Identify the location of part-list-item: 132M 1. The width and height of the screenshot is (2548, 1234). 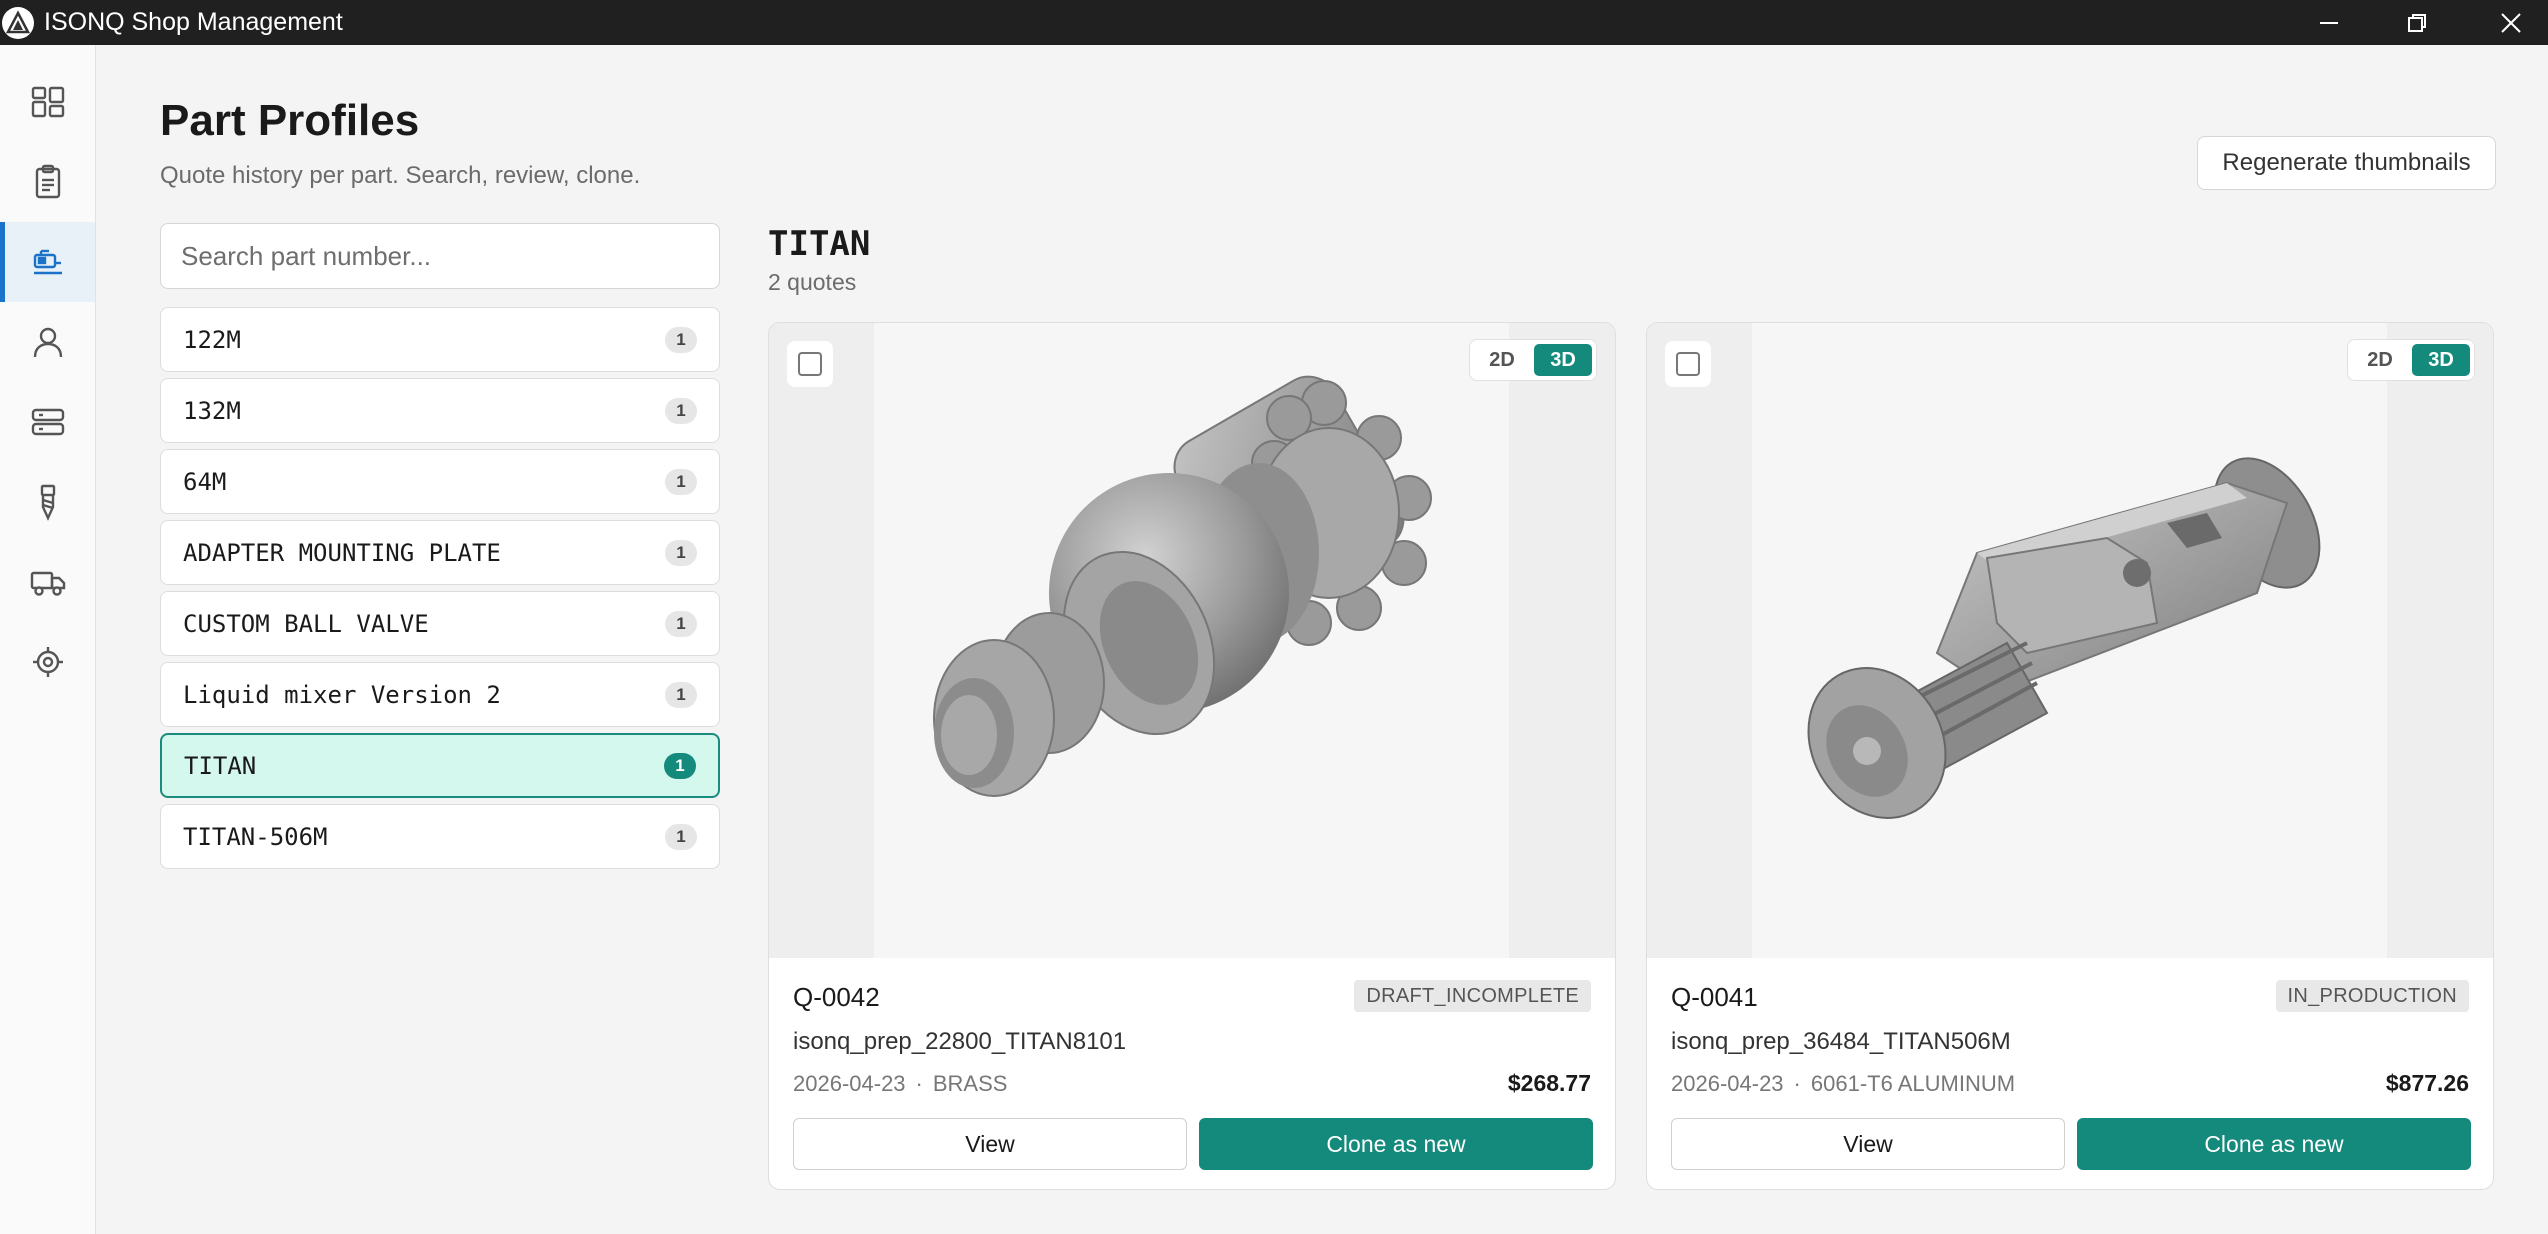
(440, 410).